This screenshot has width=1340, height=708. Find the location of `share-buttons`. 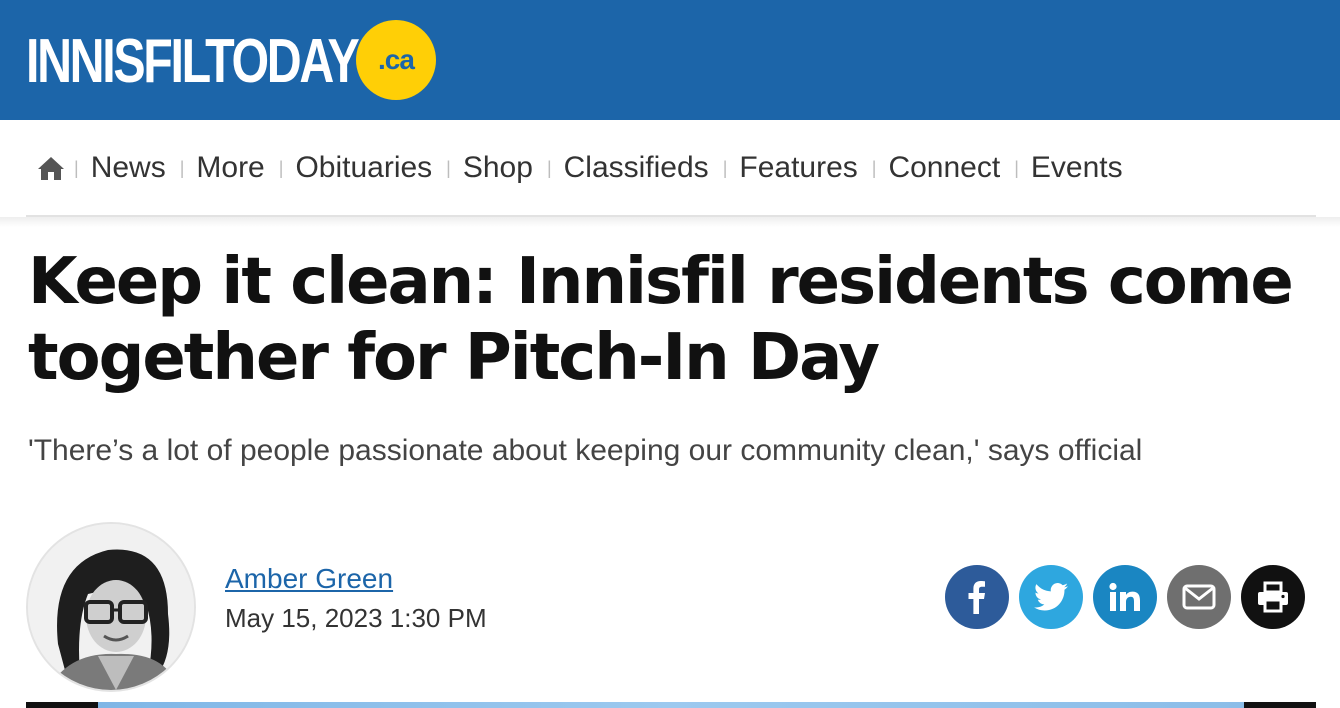

share-buttons is located at coordinates (1125, 597).